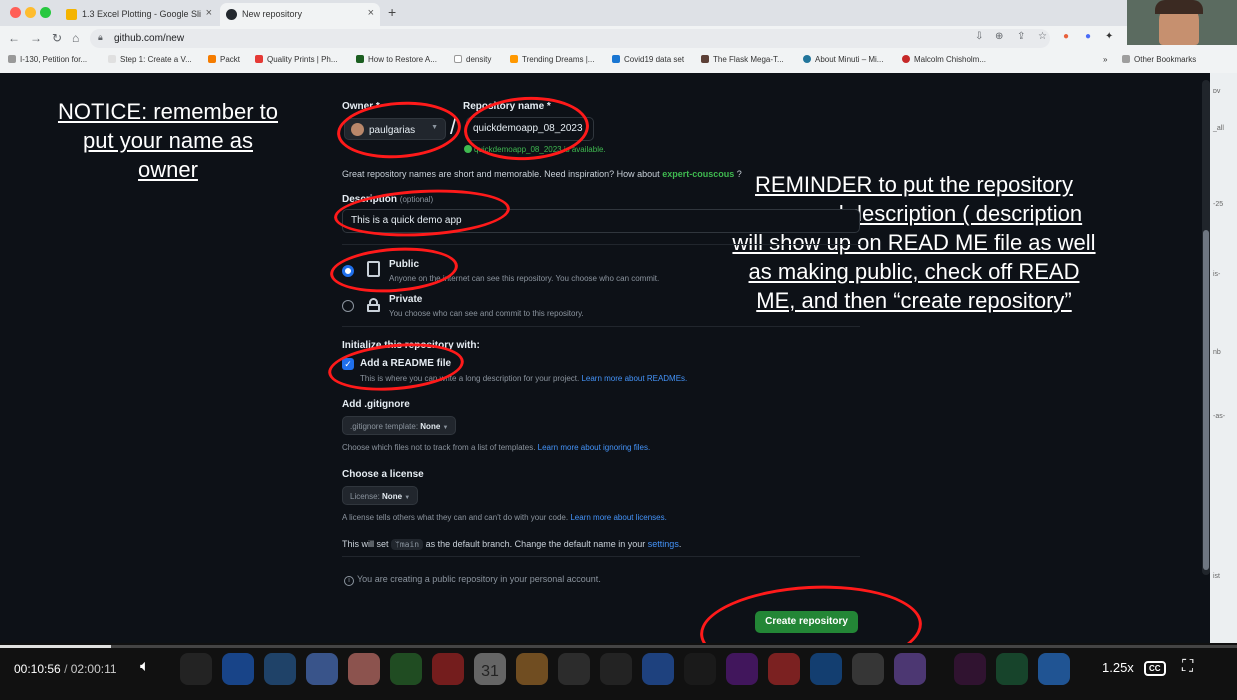 Image resolution: width=1237 pixels, height=700 pixels. I want to click on reload-icon: ↻, so click(57, 38).